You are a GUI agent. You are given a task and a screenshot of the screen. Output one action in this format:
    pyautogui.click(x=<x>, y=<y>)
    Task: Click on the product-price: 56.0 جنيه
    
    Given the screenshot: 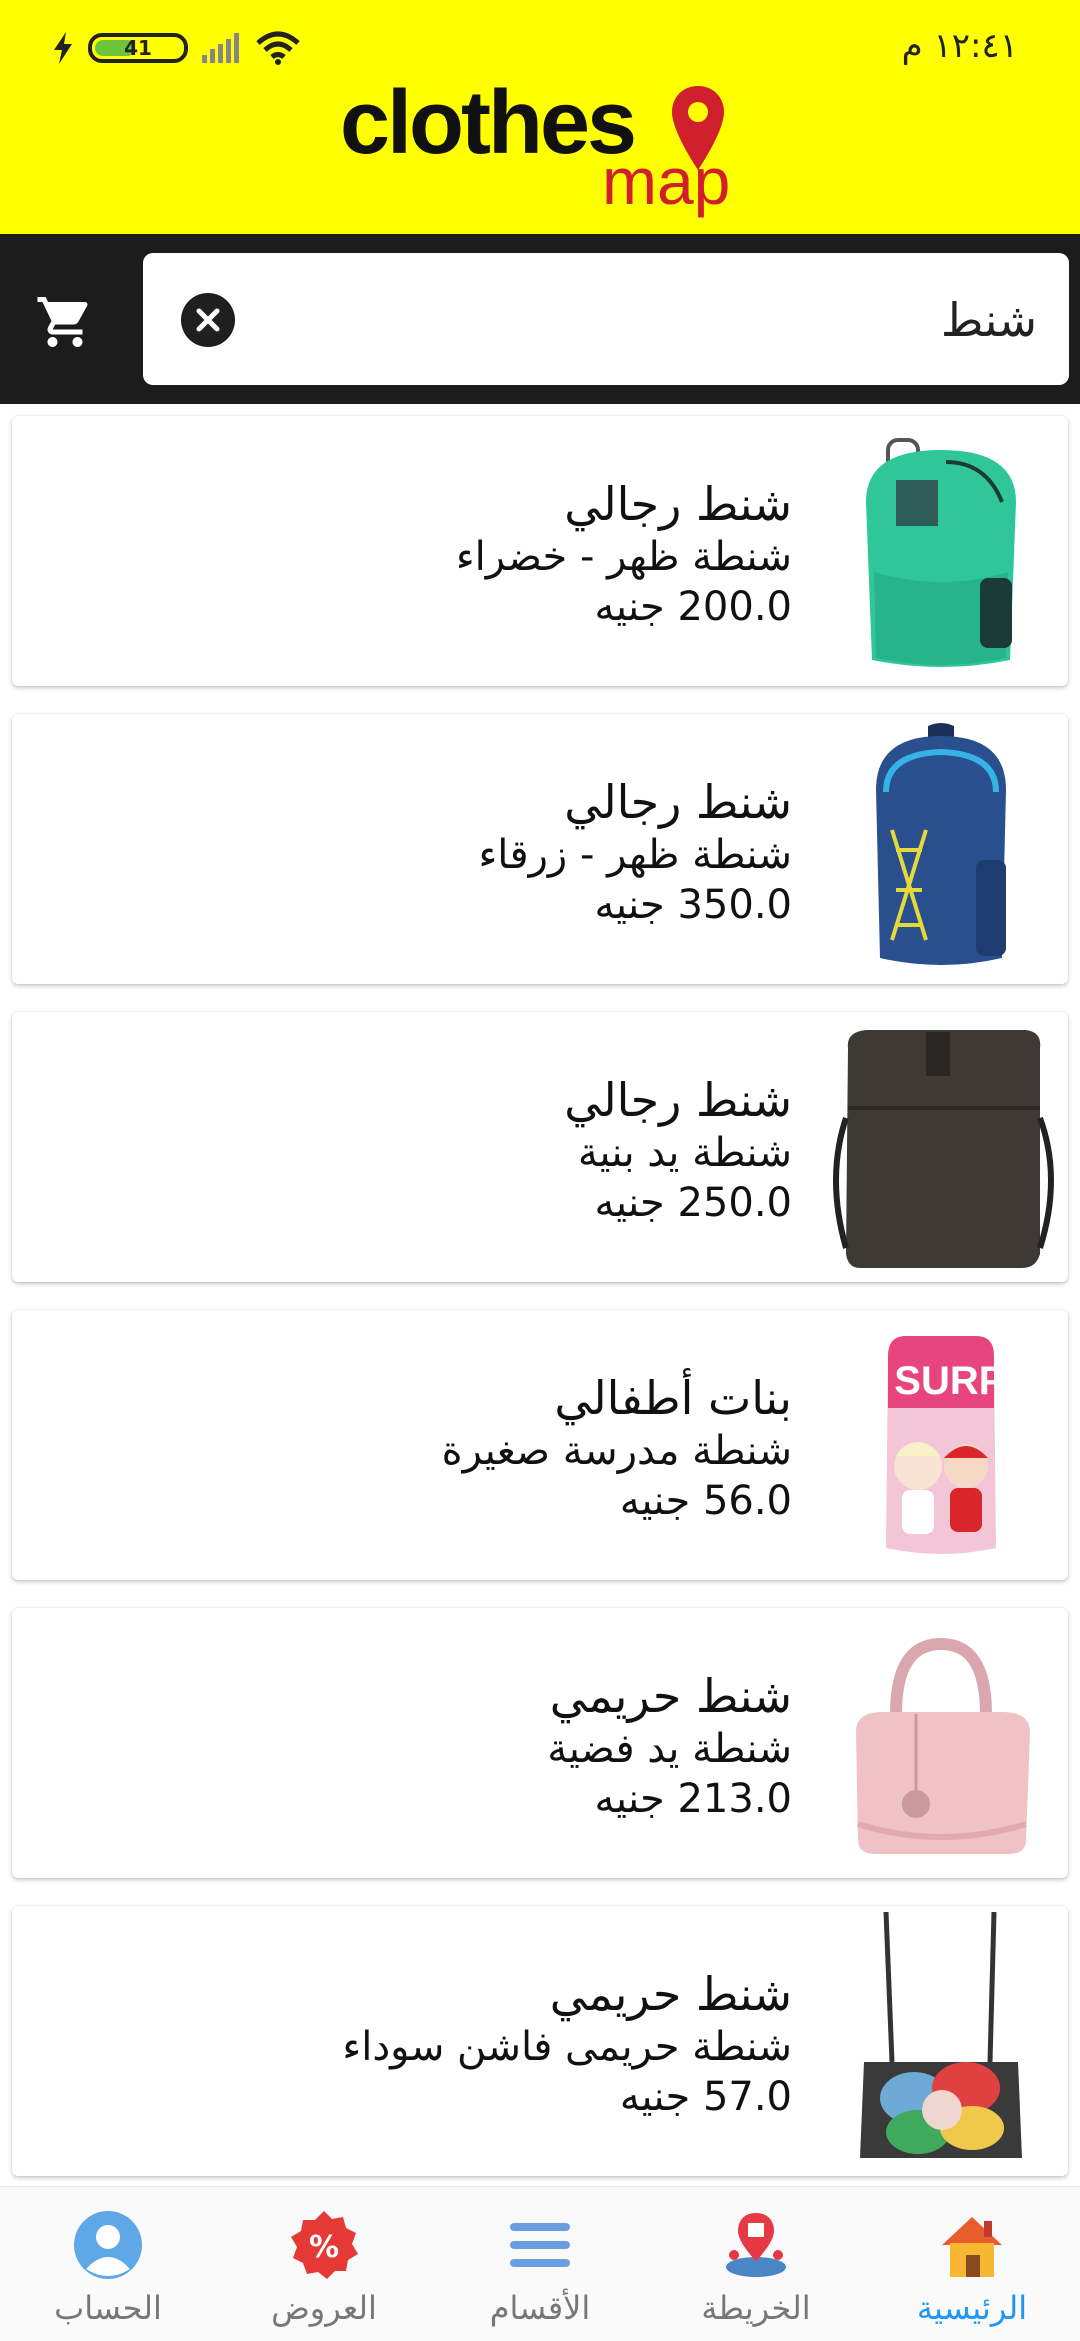 What is the action you would take?
    pyautogui.click(x=705, y=1501)
    